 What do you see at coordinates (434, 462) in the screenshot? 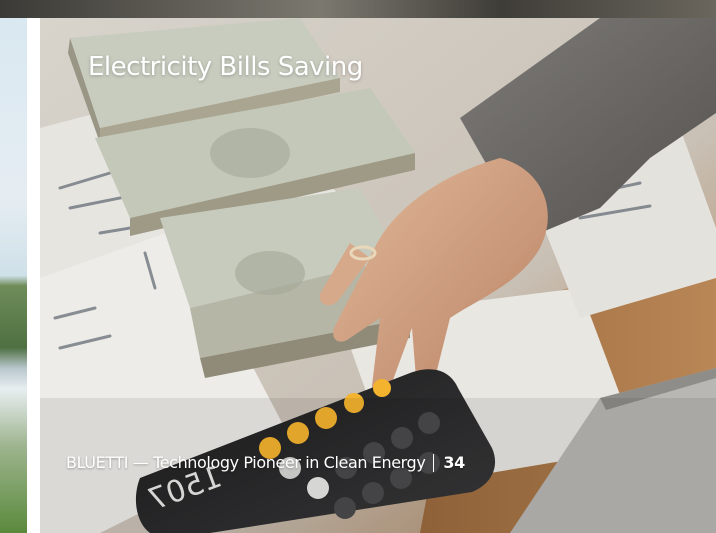
I see `footer-separator` at bounding box center [434, 462].